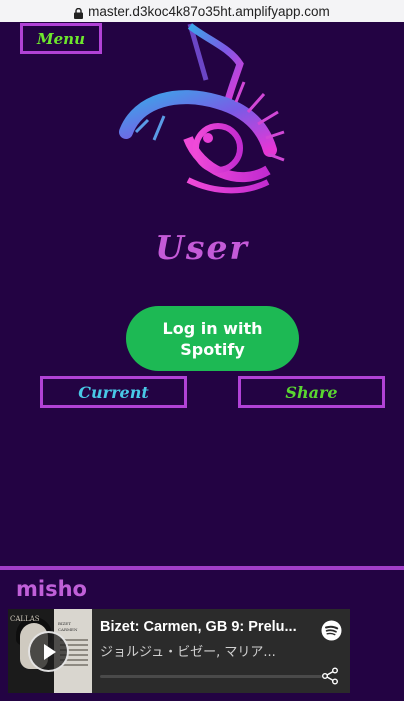  I want to click on username-label: misho, so click(51, 589).